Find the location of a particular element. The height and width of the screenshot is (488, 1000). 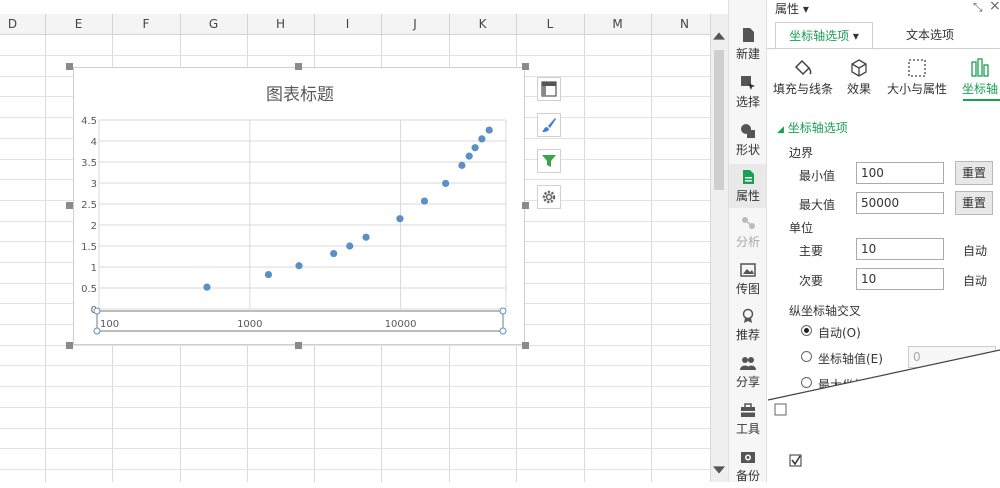

column-header-k: K is located at coordinates (482, 24).